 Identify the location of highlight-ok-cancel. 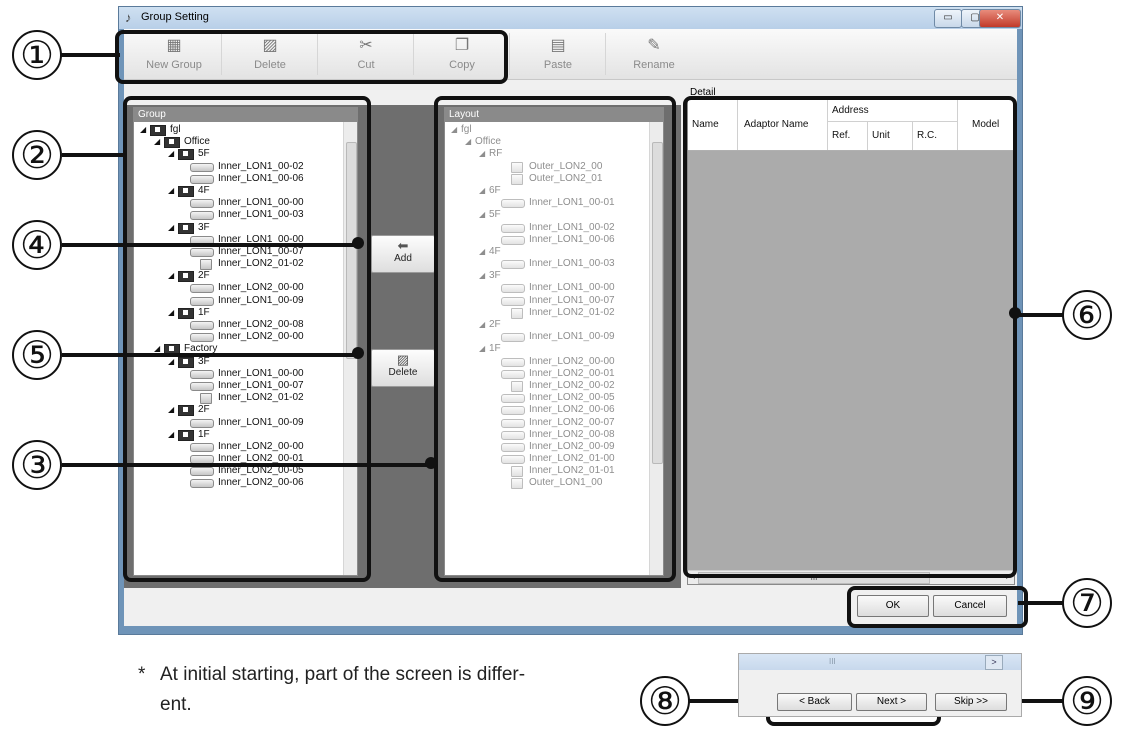
(937, 607).